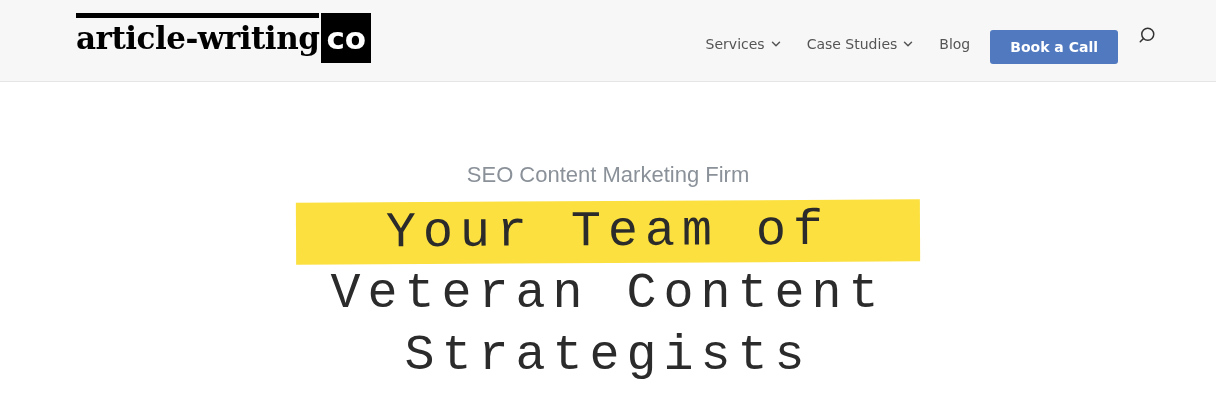 Image resolution: width=1216 pixels, height=402 pixels. I want to click on eyebrow-text: SEO Content Marketing Firm, so click(608, 175).